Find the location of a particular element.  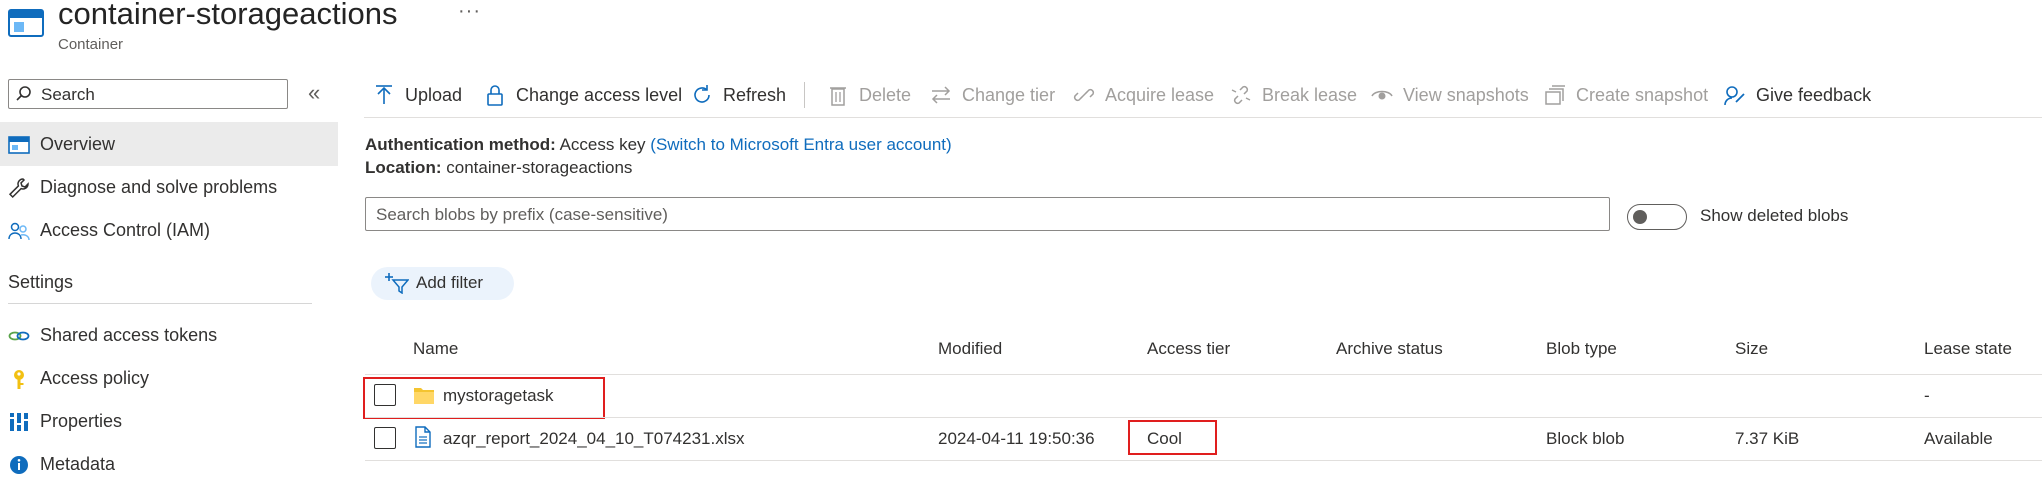

swap-icon is located at coordinates (941, 95).